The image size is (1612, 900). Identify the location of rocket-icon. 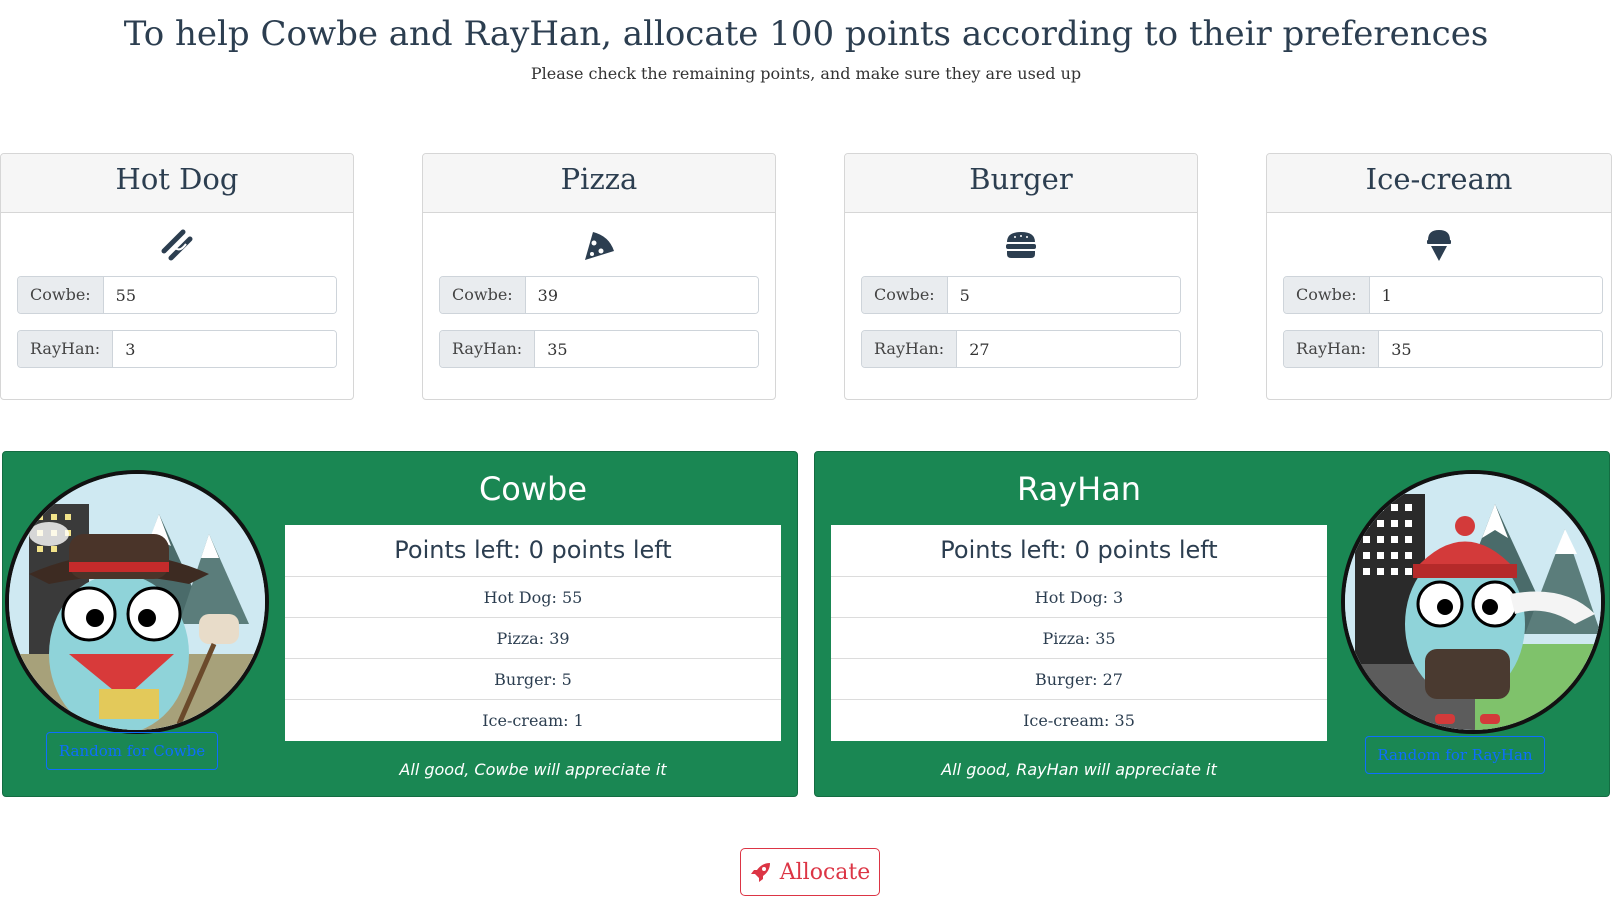
(760, 872).